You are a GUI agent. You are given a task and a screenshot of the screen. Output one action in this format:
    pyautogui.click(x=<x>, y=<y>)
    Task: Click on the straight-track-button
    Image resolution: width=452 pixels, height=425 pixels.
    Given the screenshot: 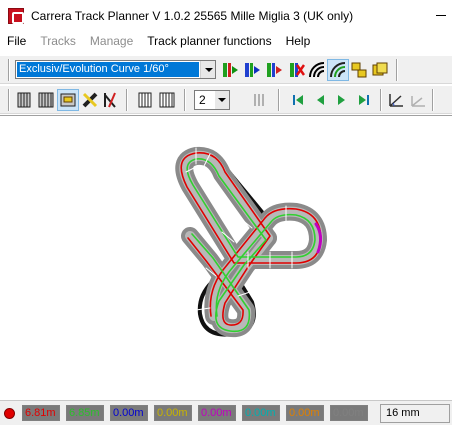 What is the action you would take?
    pyautogui.click(x=24, y=100)
    